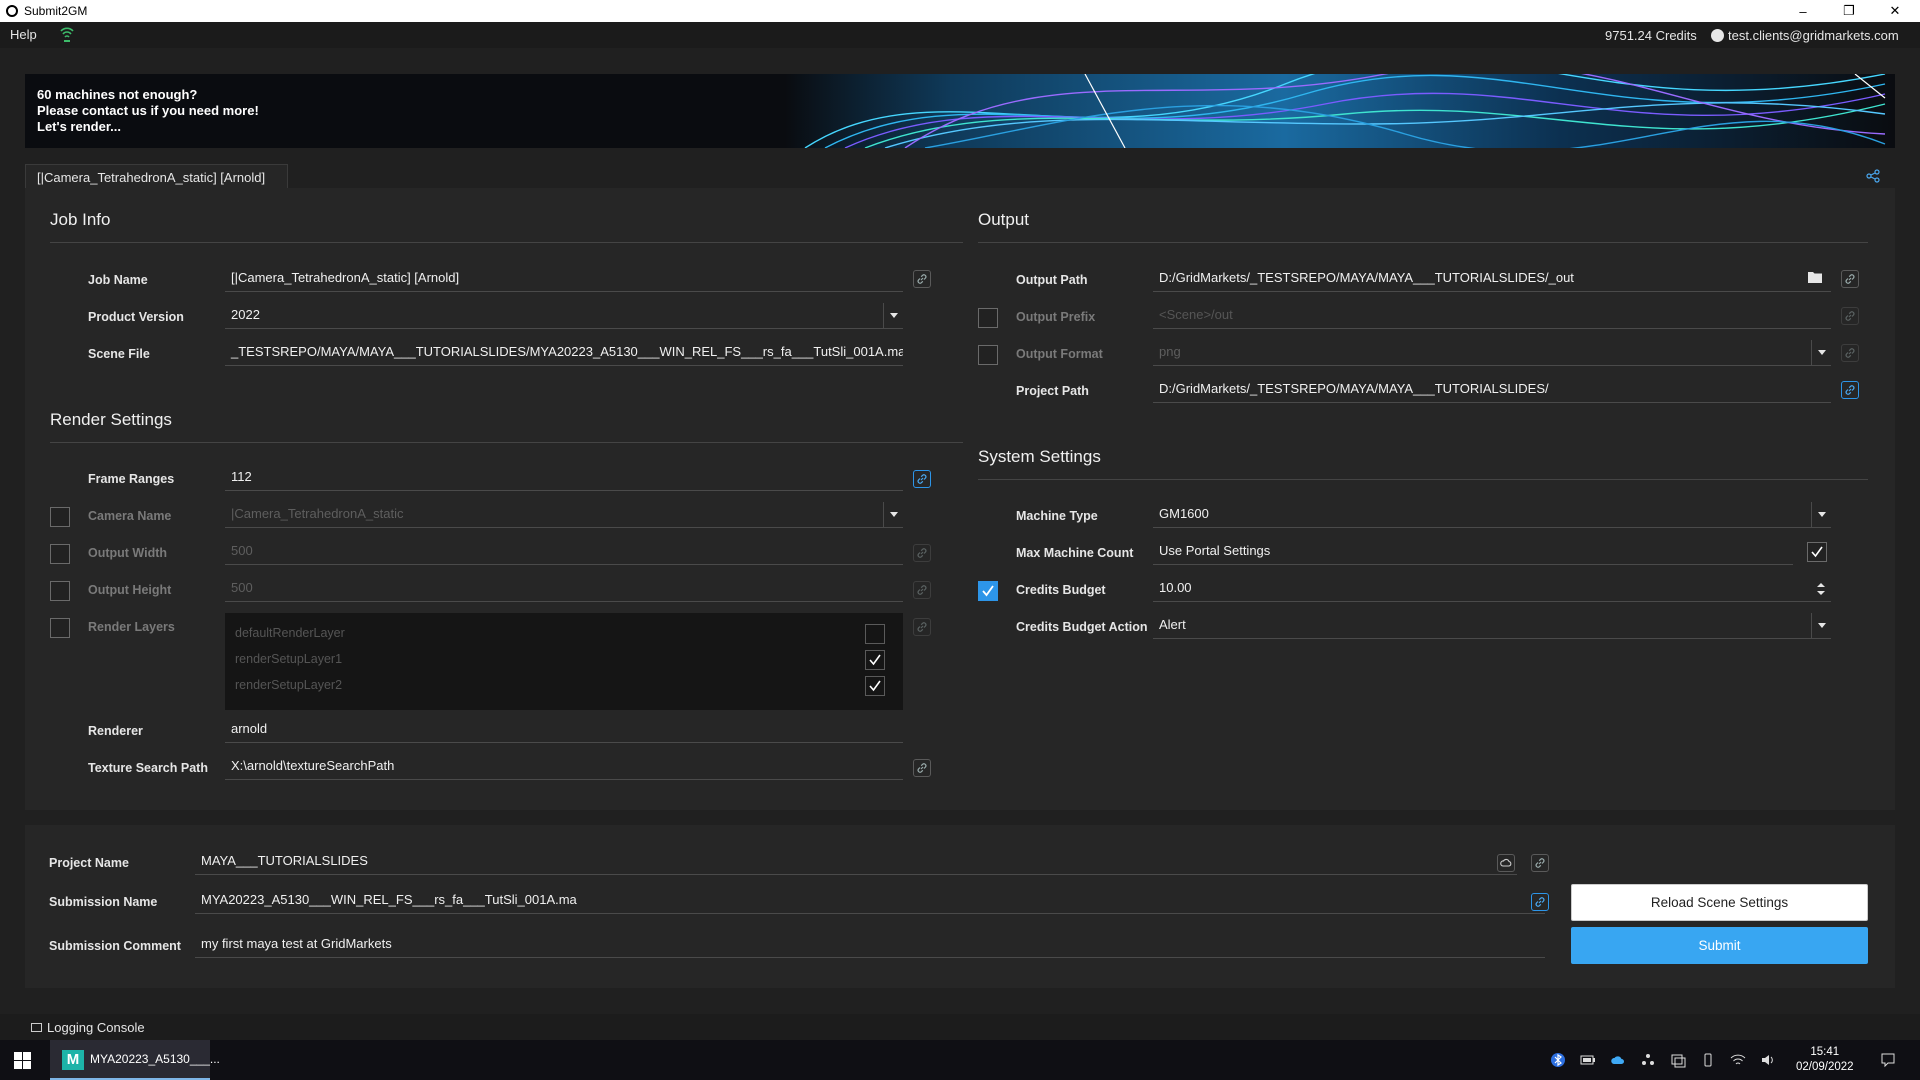 Image resolution: width=1920 pixels, height=1080 pixels. Describe the element at coordinates (1895, 11) in the screenshot. I see `close-button: ✕` at that location.